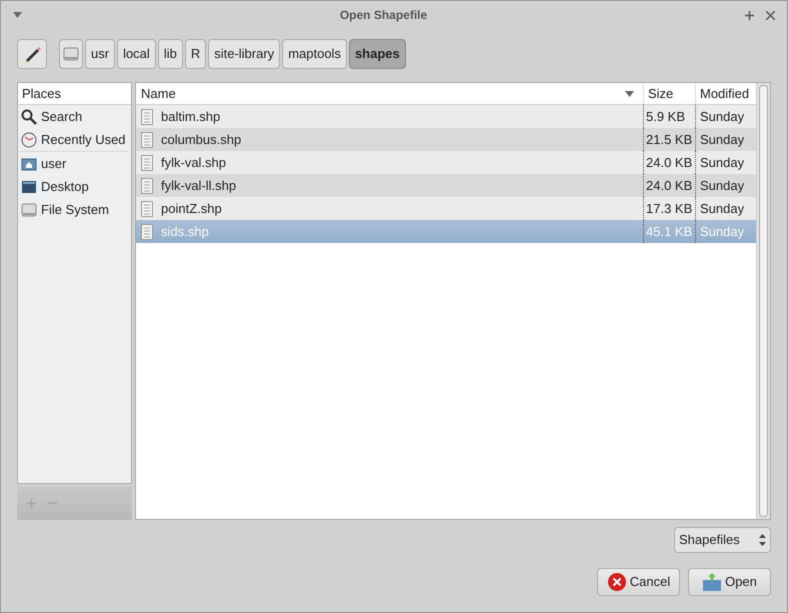 This screenshot has width=788, height=613. Describe the element at coordinates (446, 162) in the screenshot. I see `file-row: fylk-val.shp 24.0 KB Sunday` at that location.